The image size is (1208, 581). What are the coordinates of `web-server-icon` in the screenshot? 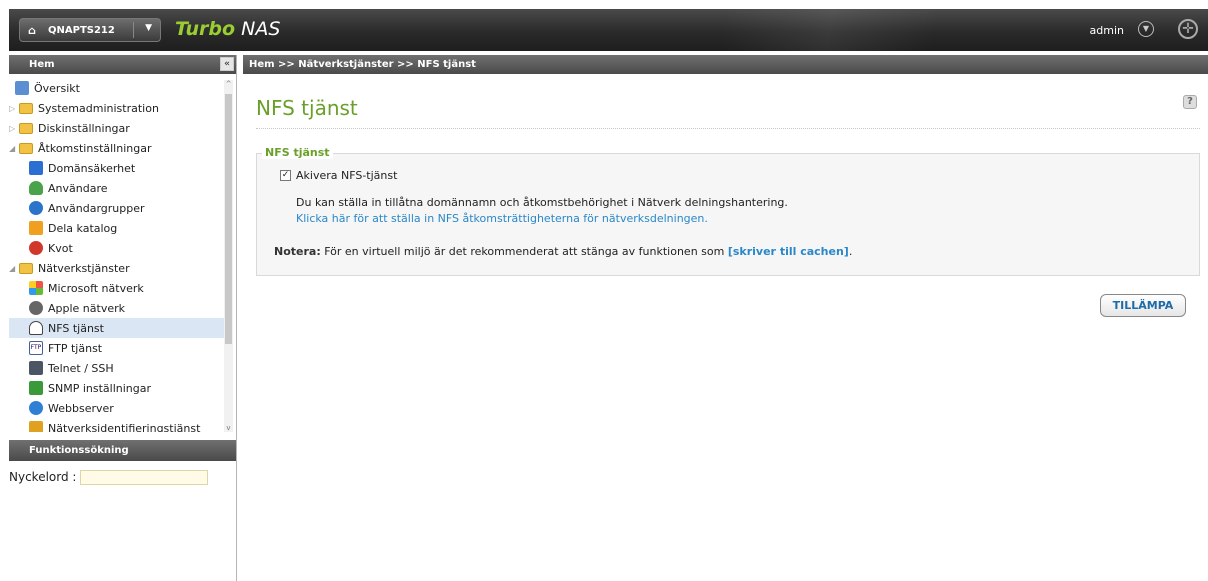 It's located at (36, 408).